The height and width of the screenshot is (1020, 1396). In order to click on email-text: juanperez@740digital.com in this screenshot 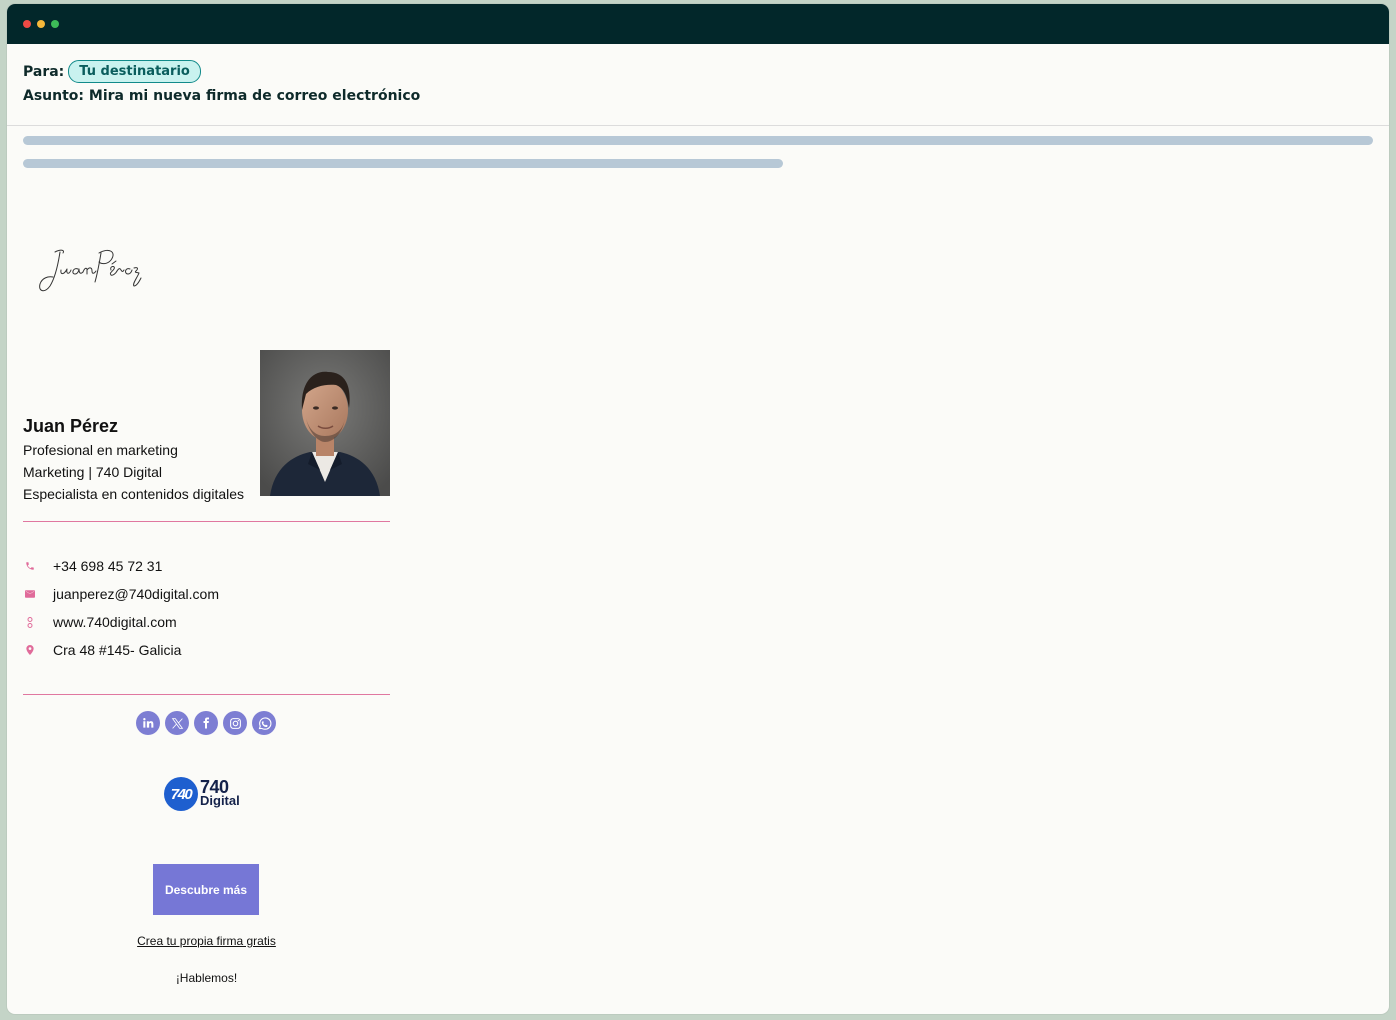, I will do `click(136, 594)`.